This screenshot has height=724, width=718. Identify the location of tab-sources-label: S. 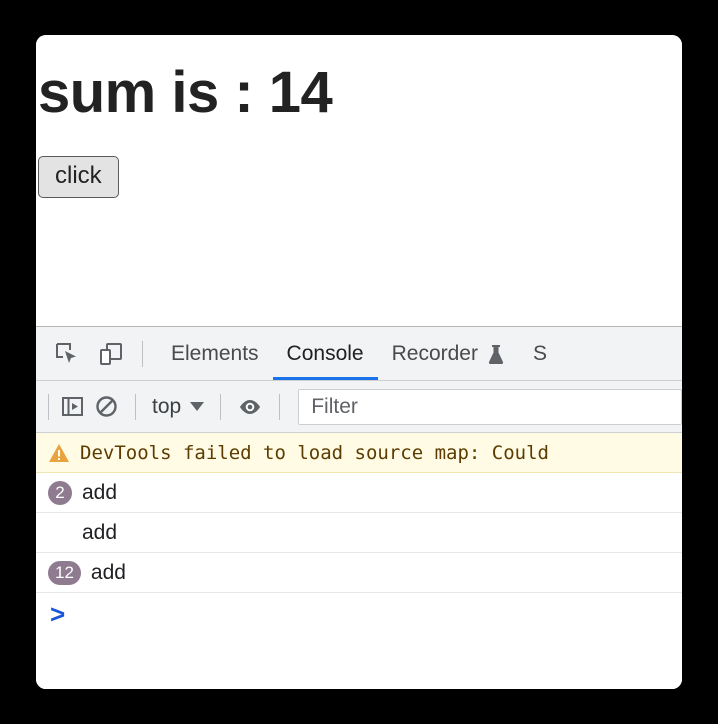
(539, 353).